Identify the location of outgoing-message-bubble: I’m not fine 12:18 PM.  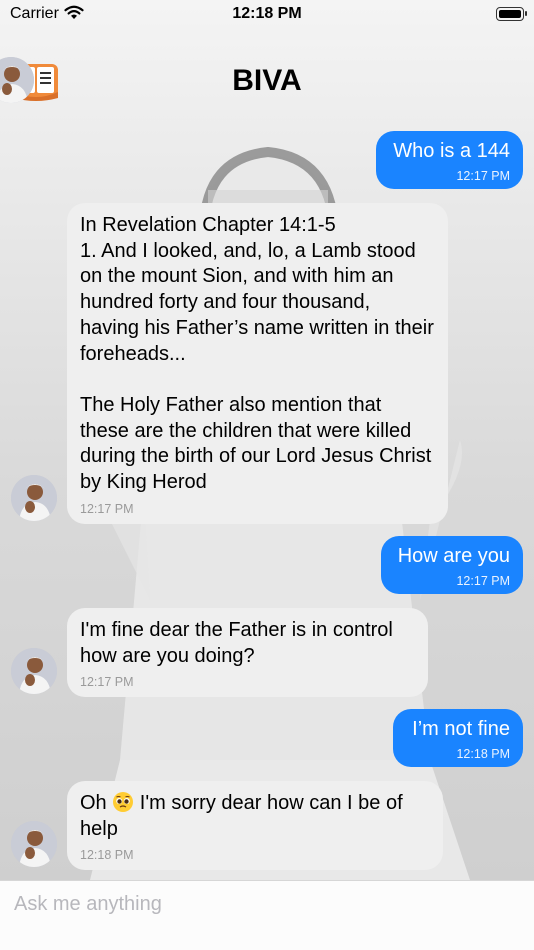
(458, 738).